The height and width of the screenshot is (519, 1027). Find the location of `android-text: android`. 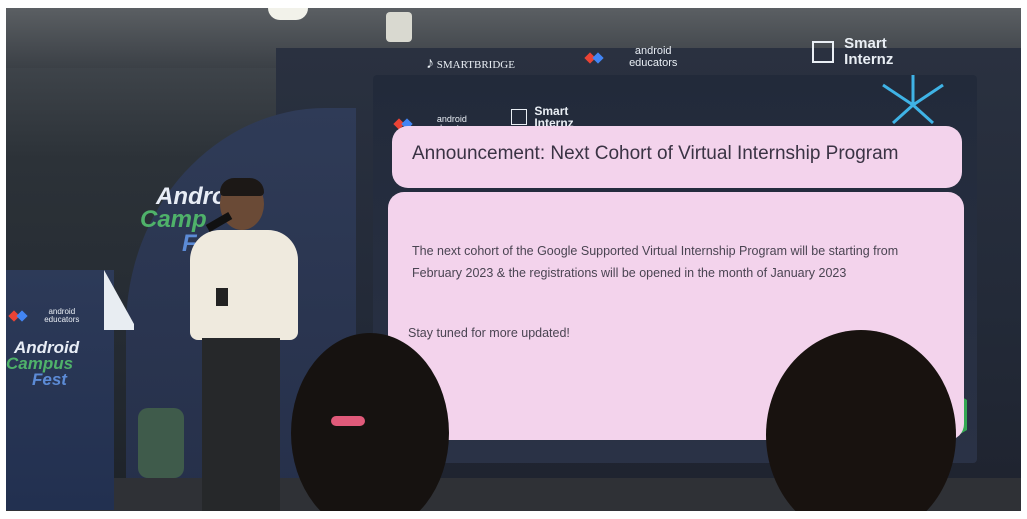

android-text: android is located at coordinates (653, 51).